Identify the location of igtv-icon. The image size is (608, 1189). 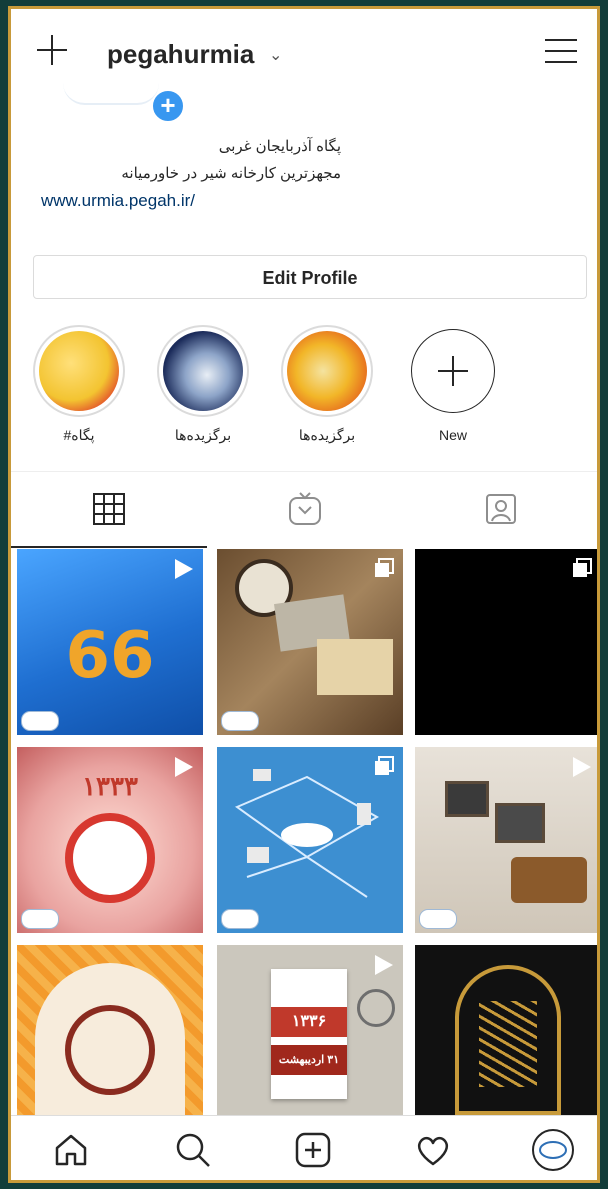
(305, 508).